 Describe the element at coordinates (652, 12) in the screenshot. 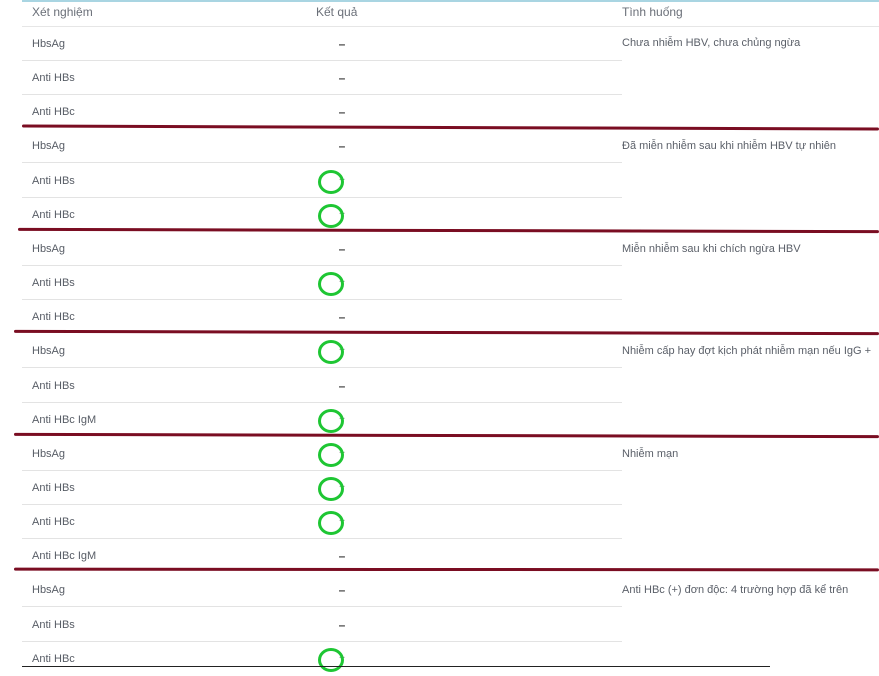

I see `header-situation: Tình huống` at that location.